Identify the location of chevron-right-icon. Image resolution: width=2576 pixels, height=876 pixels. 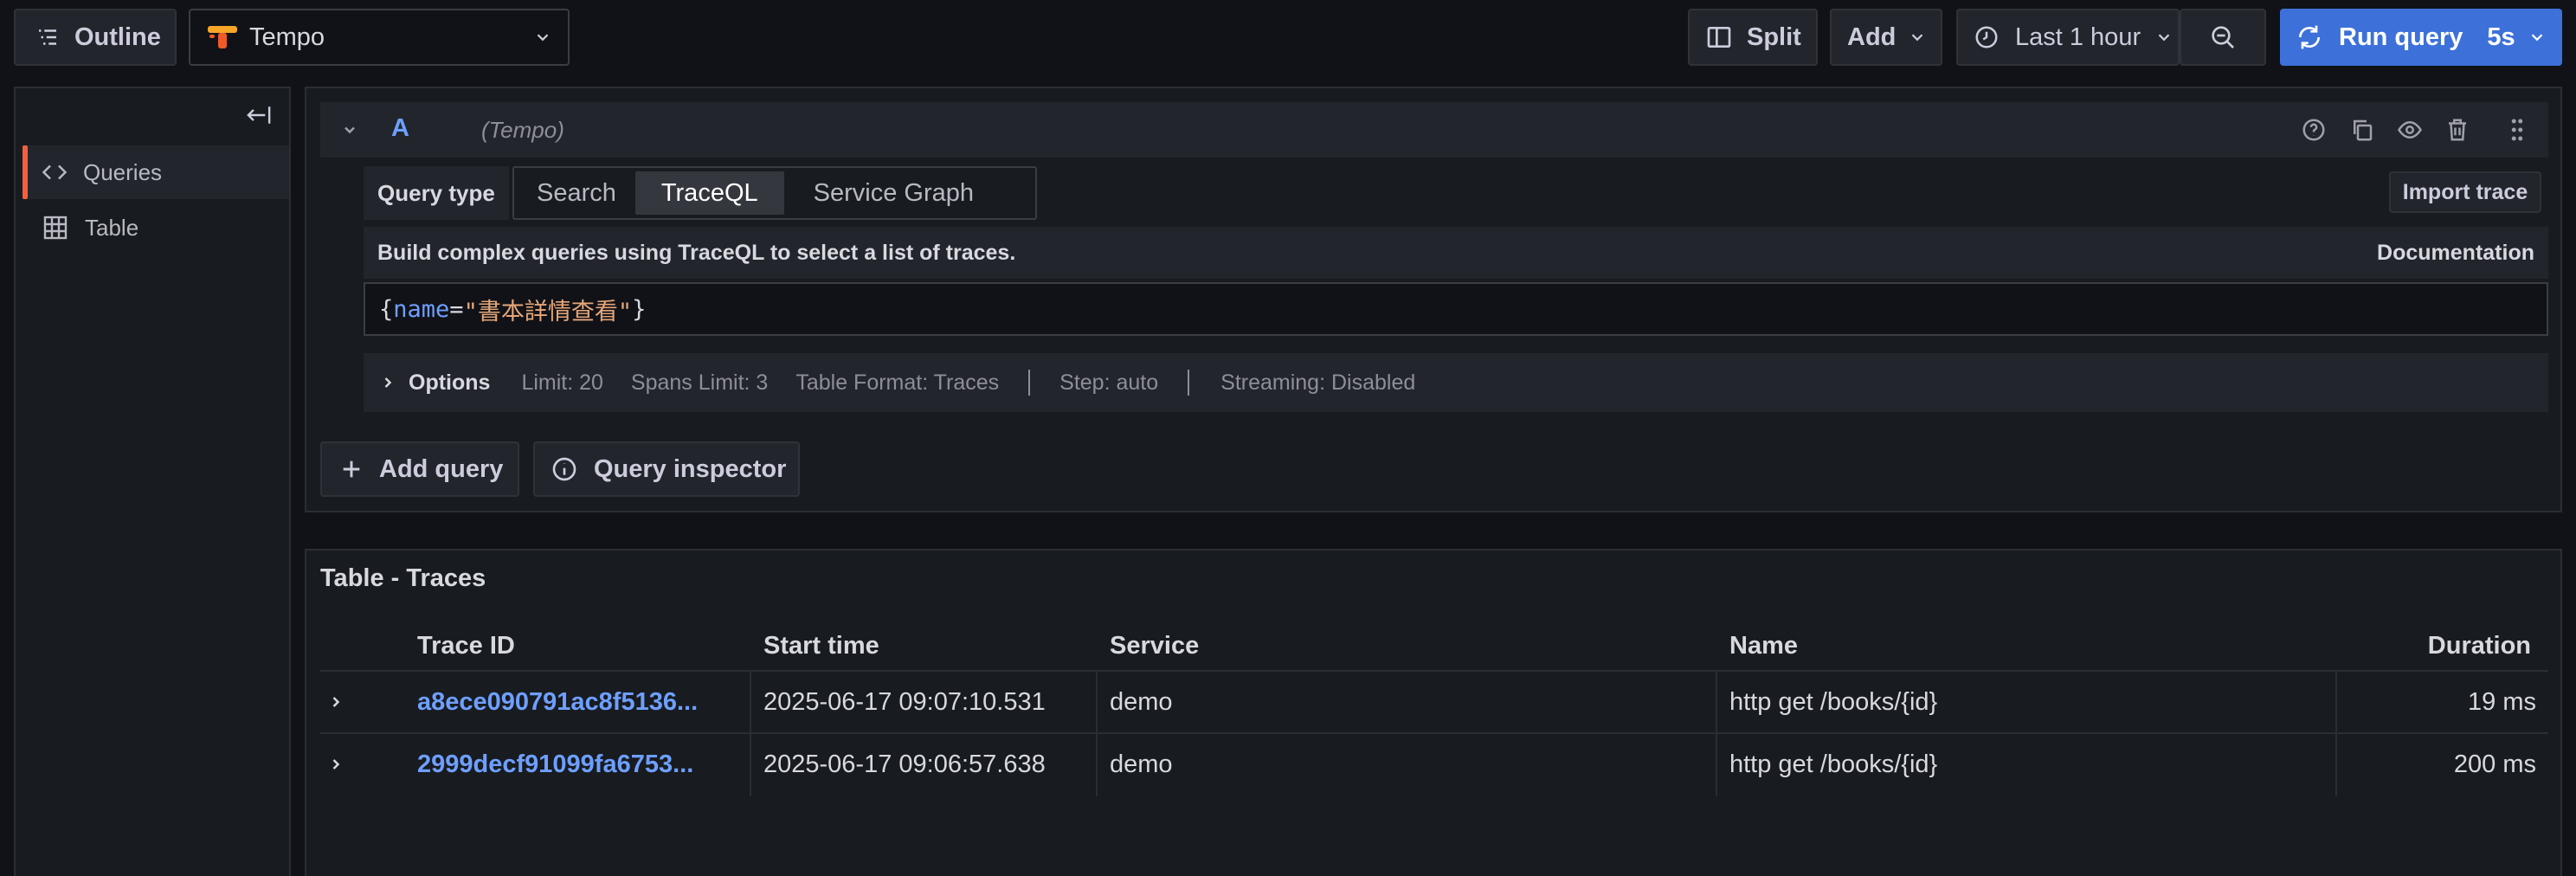
(388, 383).